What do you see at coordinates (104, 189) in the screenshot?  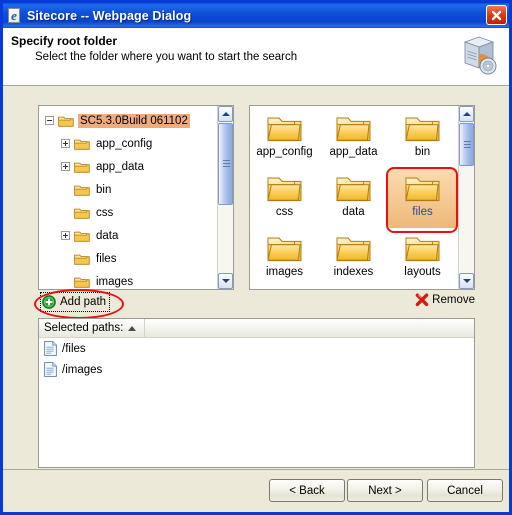 I see `tree-item-label: bin` at bounding box center [104, 189].